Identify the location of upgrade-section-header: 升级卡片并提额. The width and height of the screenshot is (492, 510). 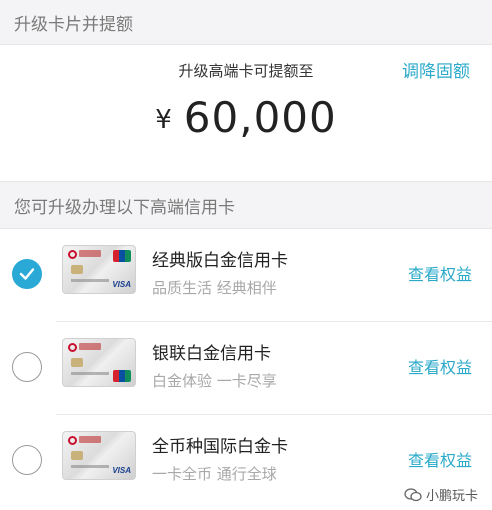
(246, 22).